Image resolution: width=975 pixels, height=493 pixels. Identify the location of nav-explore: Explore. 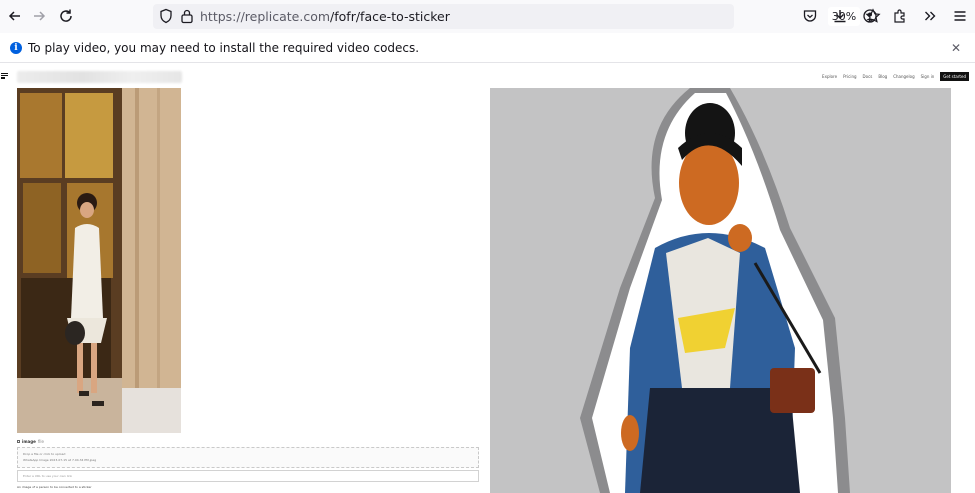
(829, 76).